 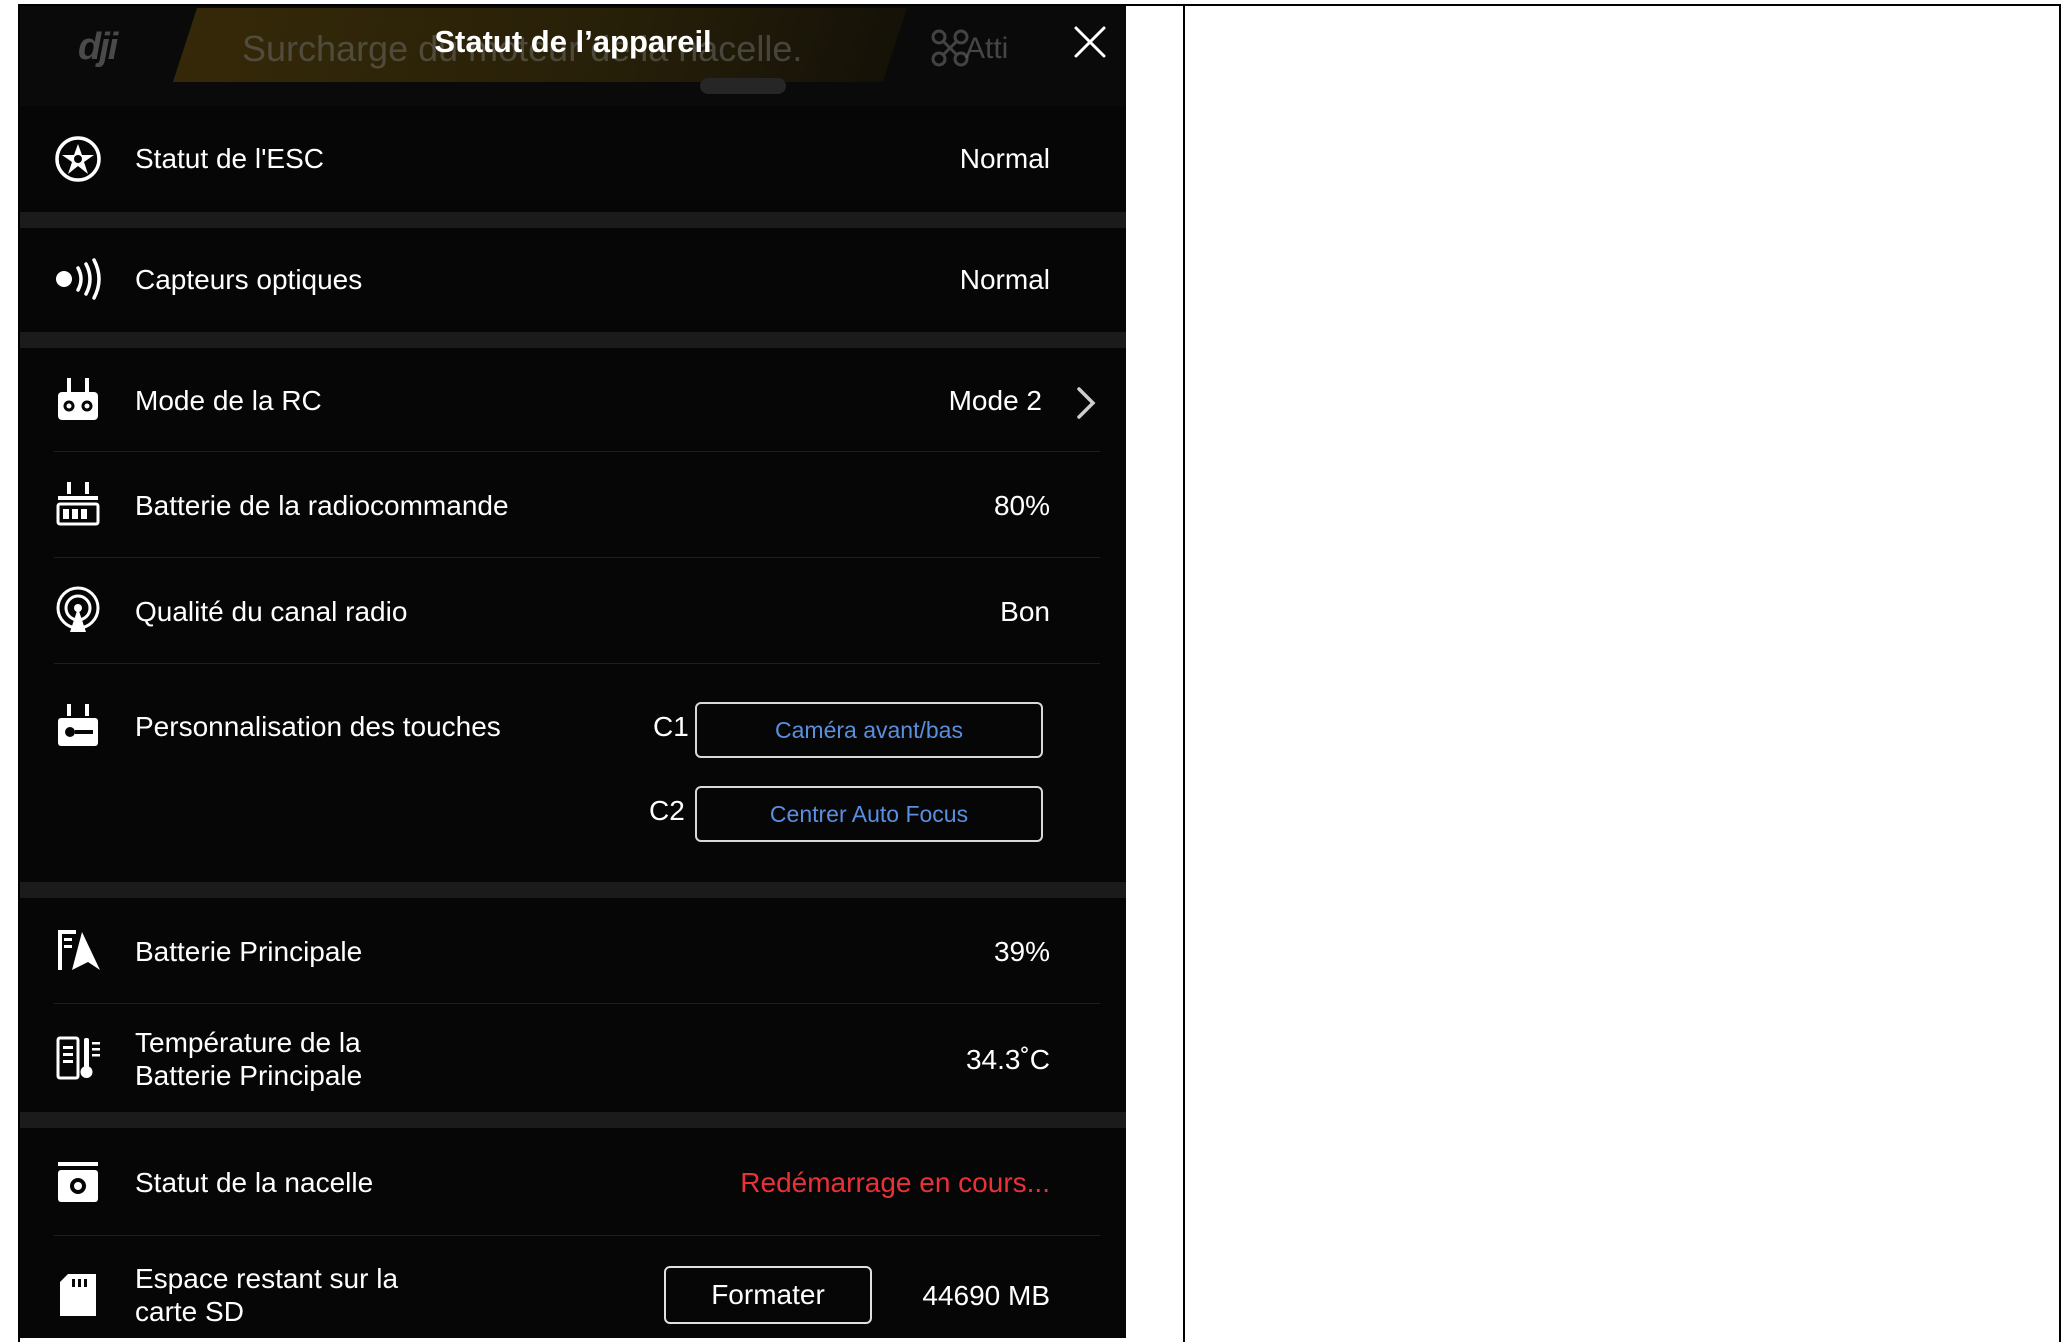 What do you see at coordinates (78, 725) in the screenshot?
I see `rc-custom-button-icon` at bounding box center [78, 725].